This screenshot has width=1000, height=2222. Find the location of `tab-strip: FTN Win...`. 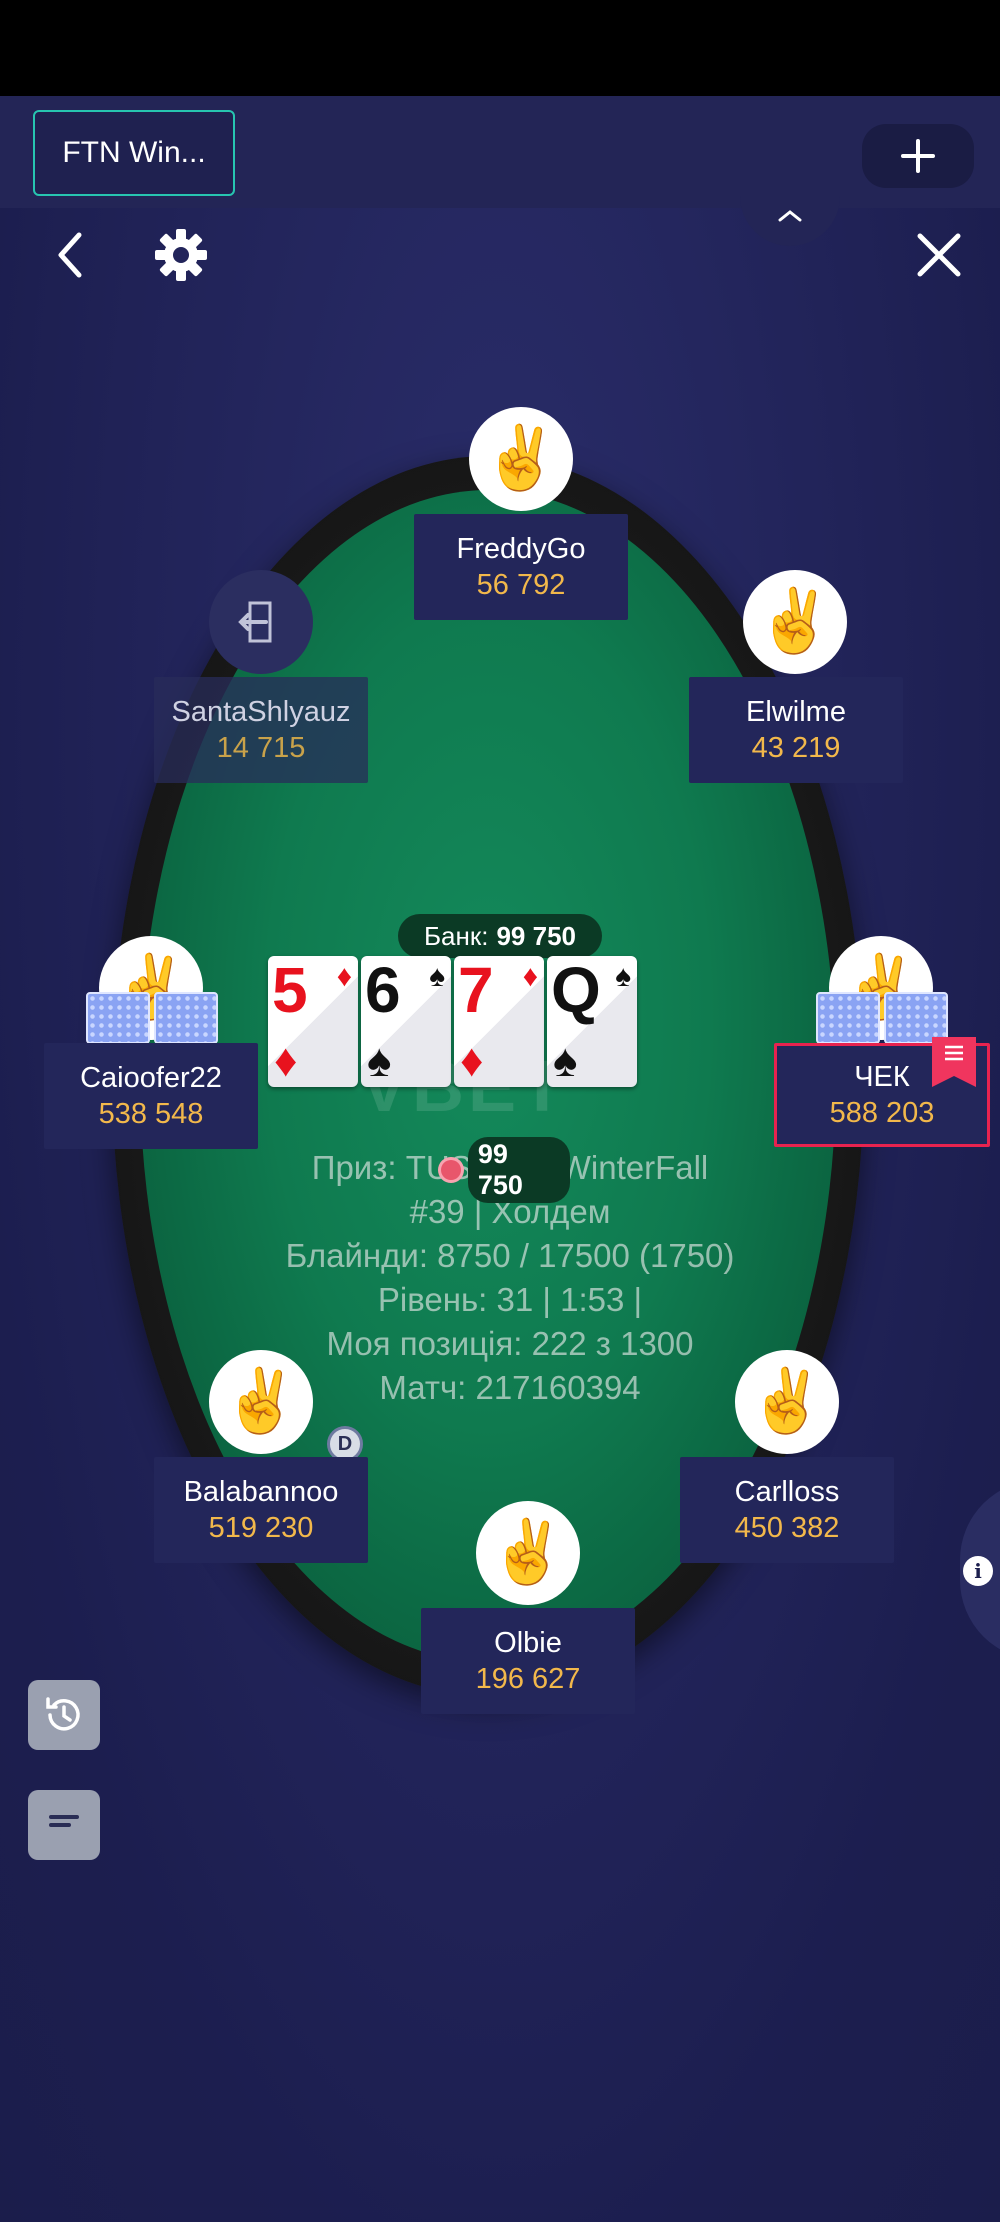

tab-strip: FTN Win... is located at coordinates (500, 152).